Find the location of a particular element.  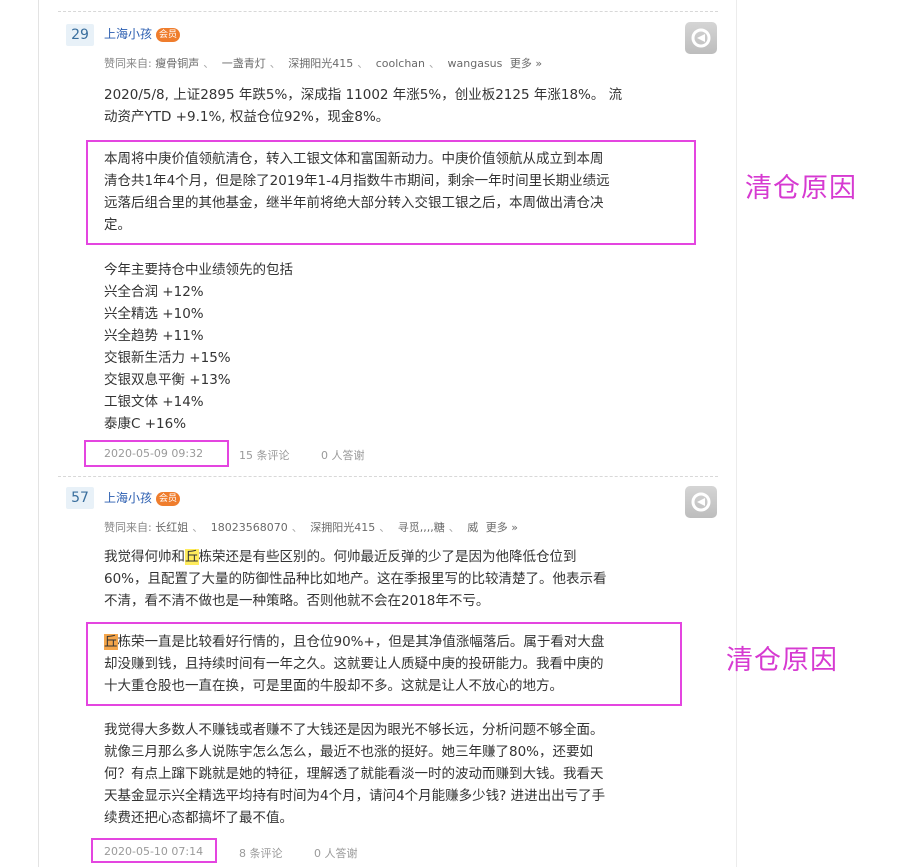

text-line: 天基金显示兴全精选平均持有时间为4个月，请问4个月能赚多少钱? 进进出出亏了手 is located at coordinates (355, 796).